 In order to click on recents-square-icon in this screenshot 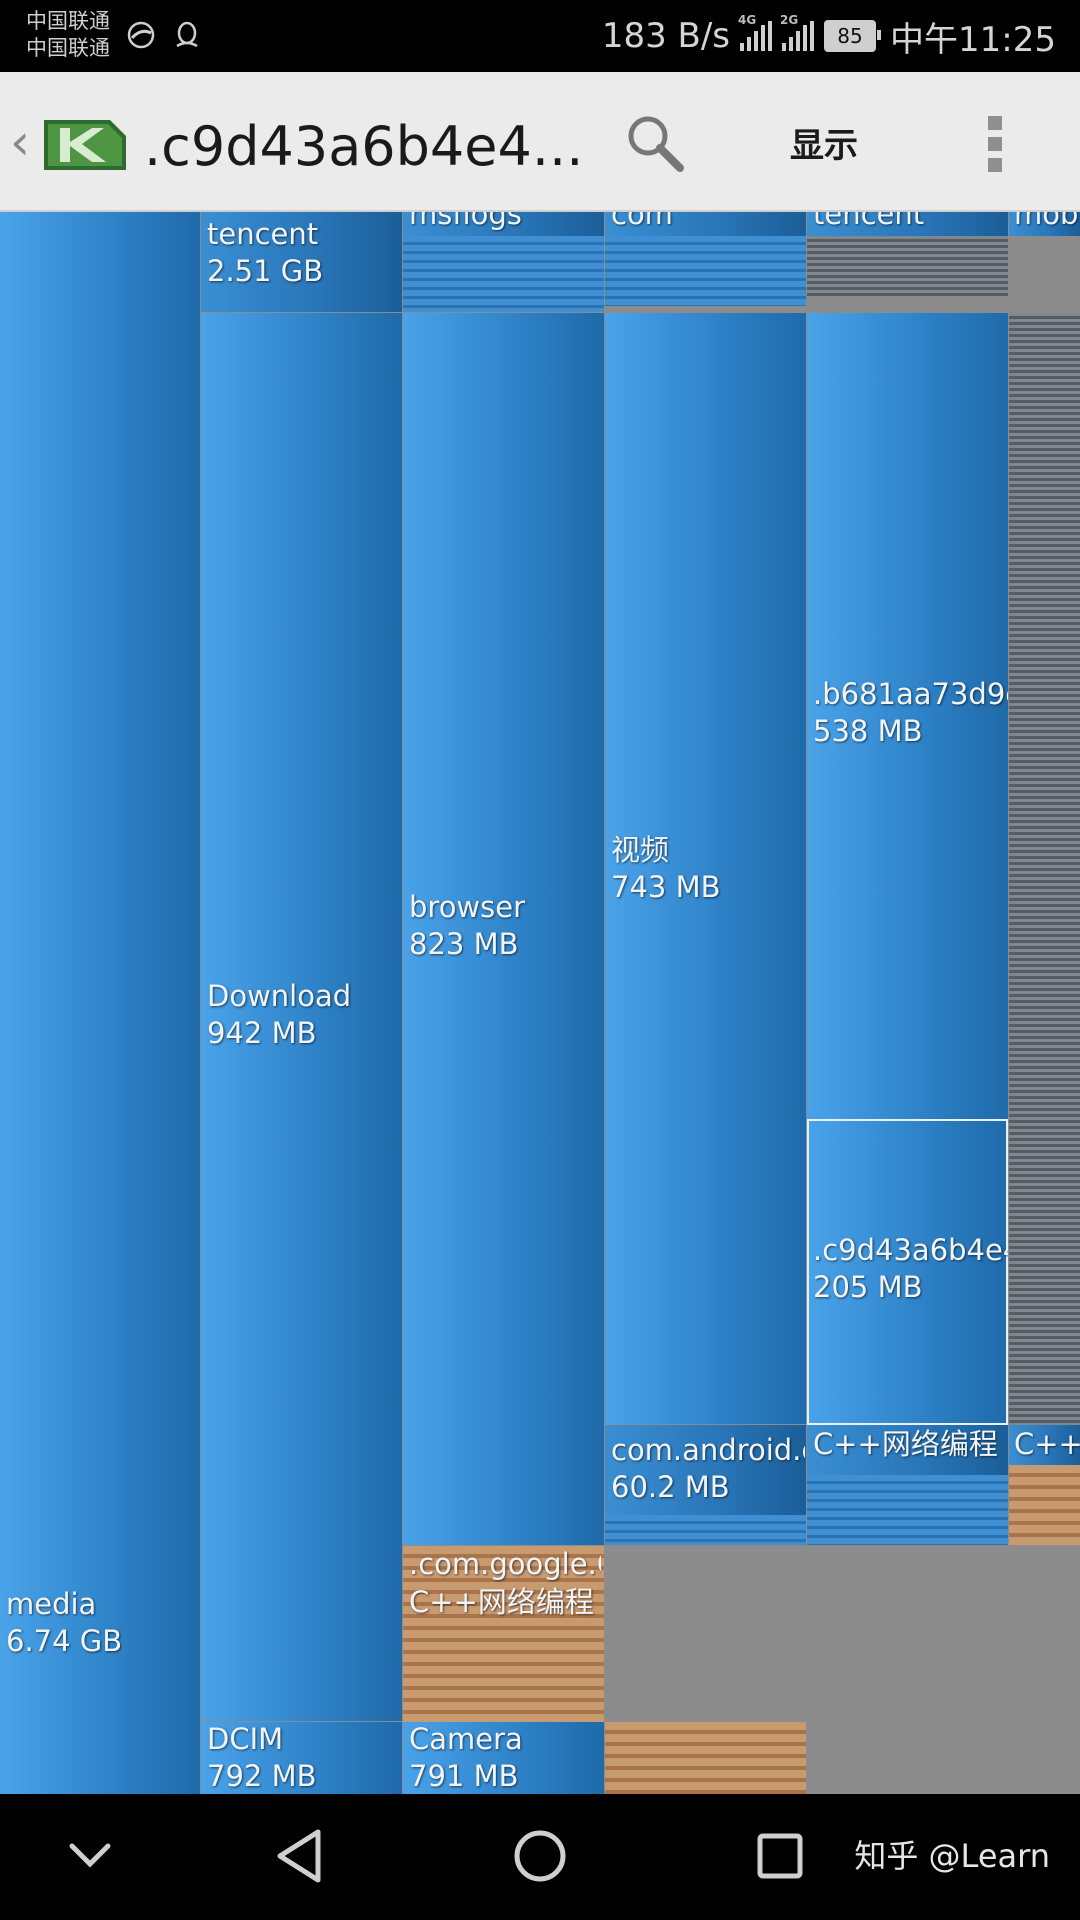, I will do `click(780, 1856)`.